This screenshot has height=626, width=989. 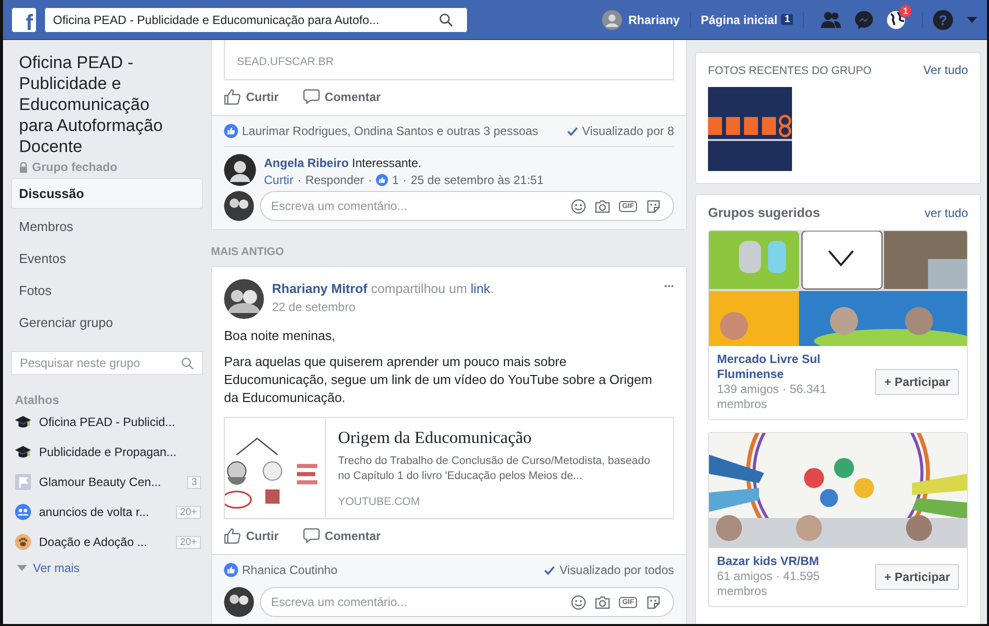 I want to click on link-domain: SEAD.UFSCAR.BR, so click(x=285, y=62).